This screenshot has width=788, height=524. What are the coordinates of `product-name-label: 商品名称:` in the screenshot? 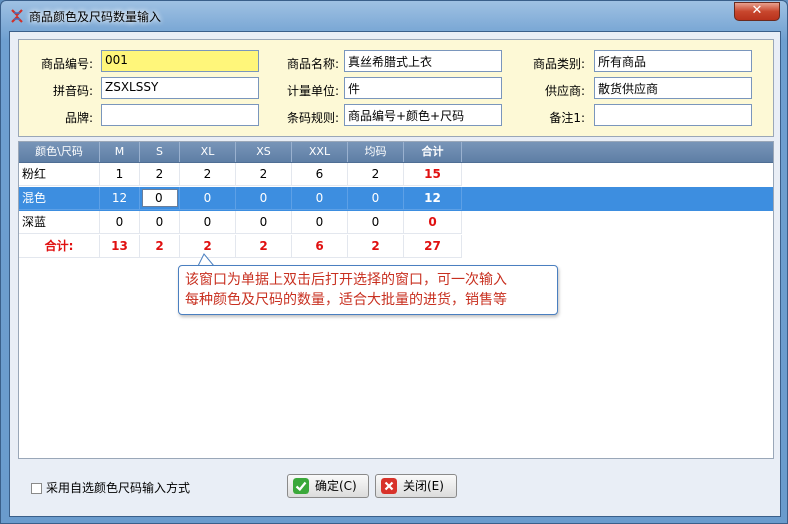 It's located at (312, 64).